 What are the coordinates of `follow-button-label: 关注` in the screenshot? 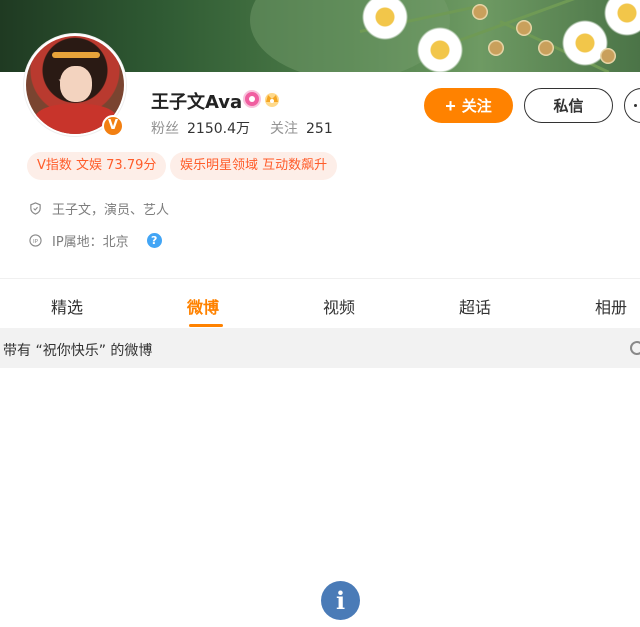 It's located at (476, 106).